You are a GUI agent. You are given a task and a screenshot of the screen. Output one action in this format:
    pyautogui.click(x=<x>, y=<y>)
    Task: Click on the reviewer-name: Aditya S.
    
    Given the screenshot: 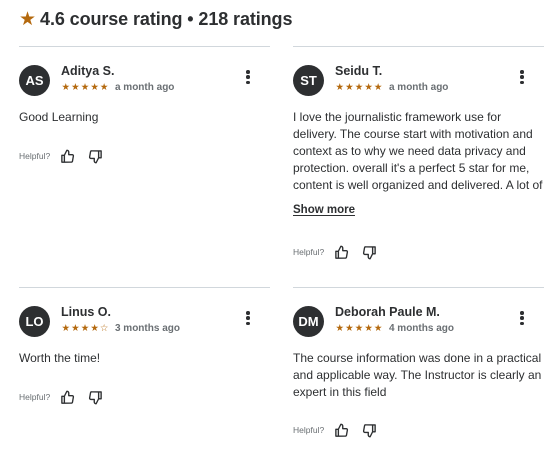 What is the action you would take?
    pyautogui.click(x=88, y=71)
    